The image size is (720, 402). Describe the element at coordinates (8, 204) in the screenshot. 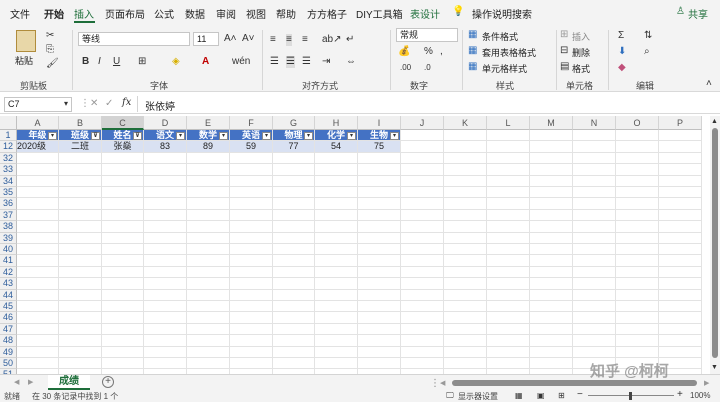

I see `row-header: 36` at that location.